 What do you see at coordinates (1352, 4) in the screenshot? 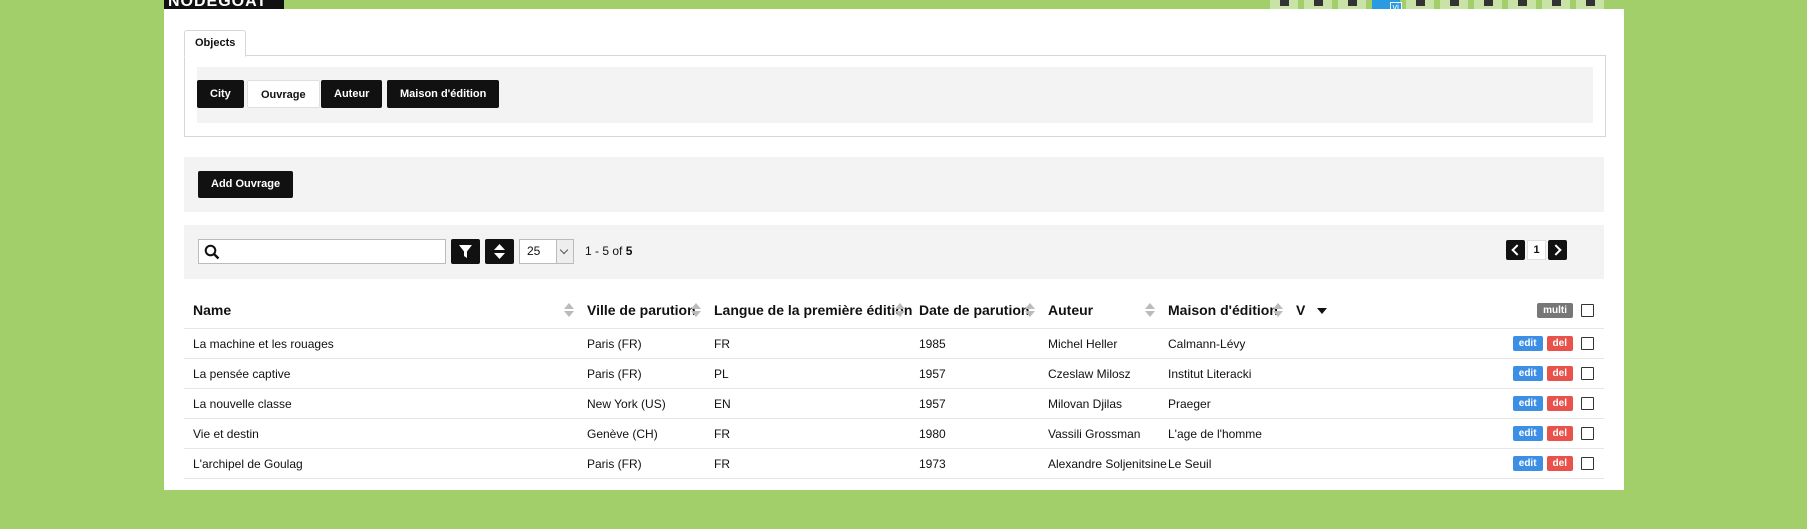
I see `list-icon` at bounding box center [1352, 4].